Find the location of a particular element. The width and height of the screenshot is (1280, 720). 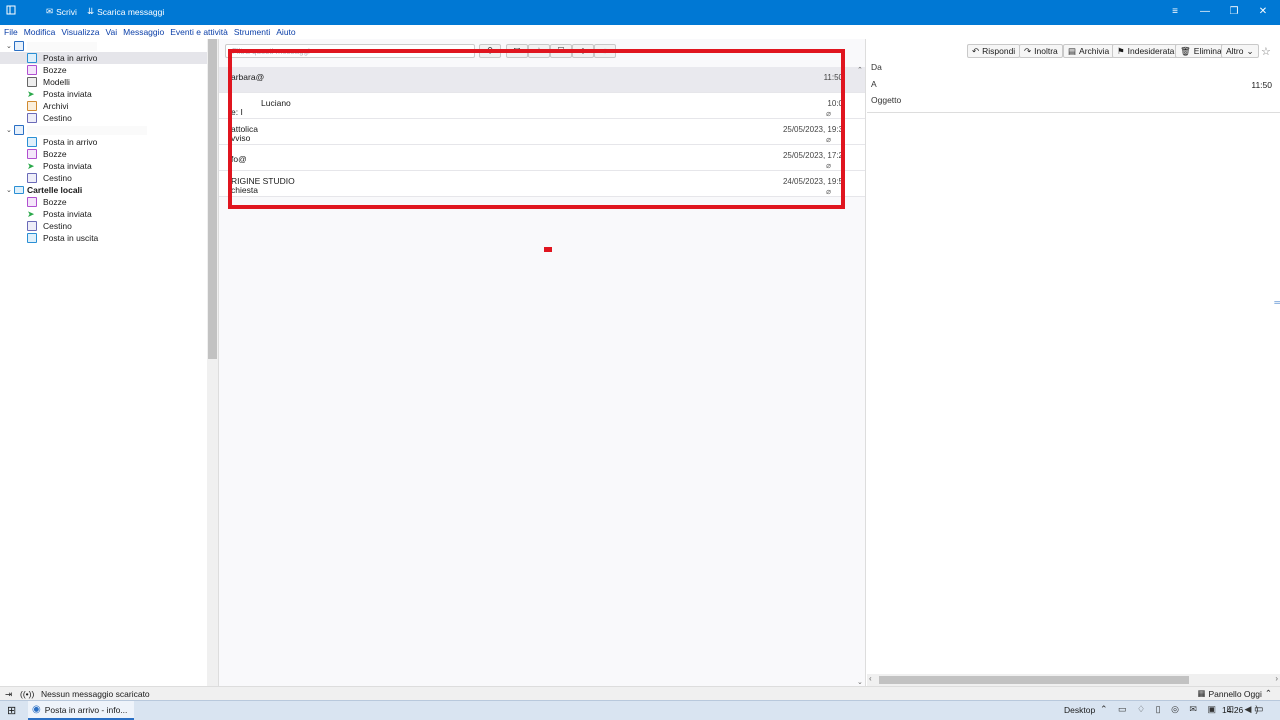

notification-icon: ▭ is located at coordinates (1258, 709).